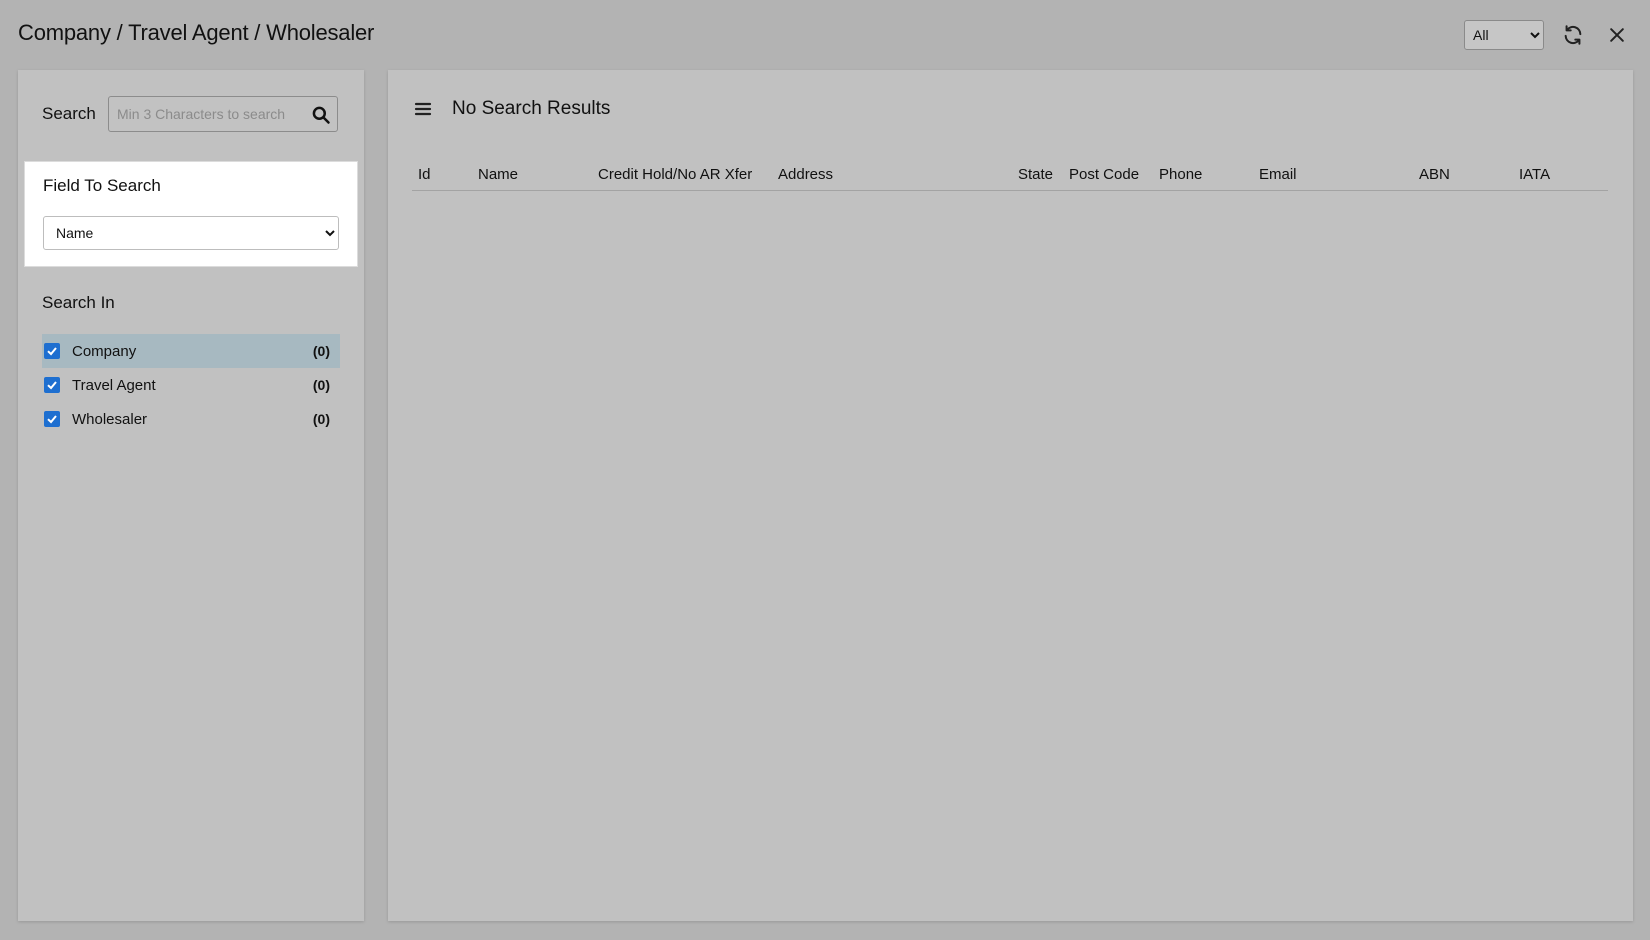 This screenshot has height=940, width=1650. Describe the element at coordinates (1463, 175) in the screenshot. I see `column-header-abn: ABN` at that location.